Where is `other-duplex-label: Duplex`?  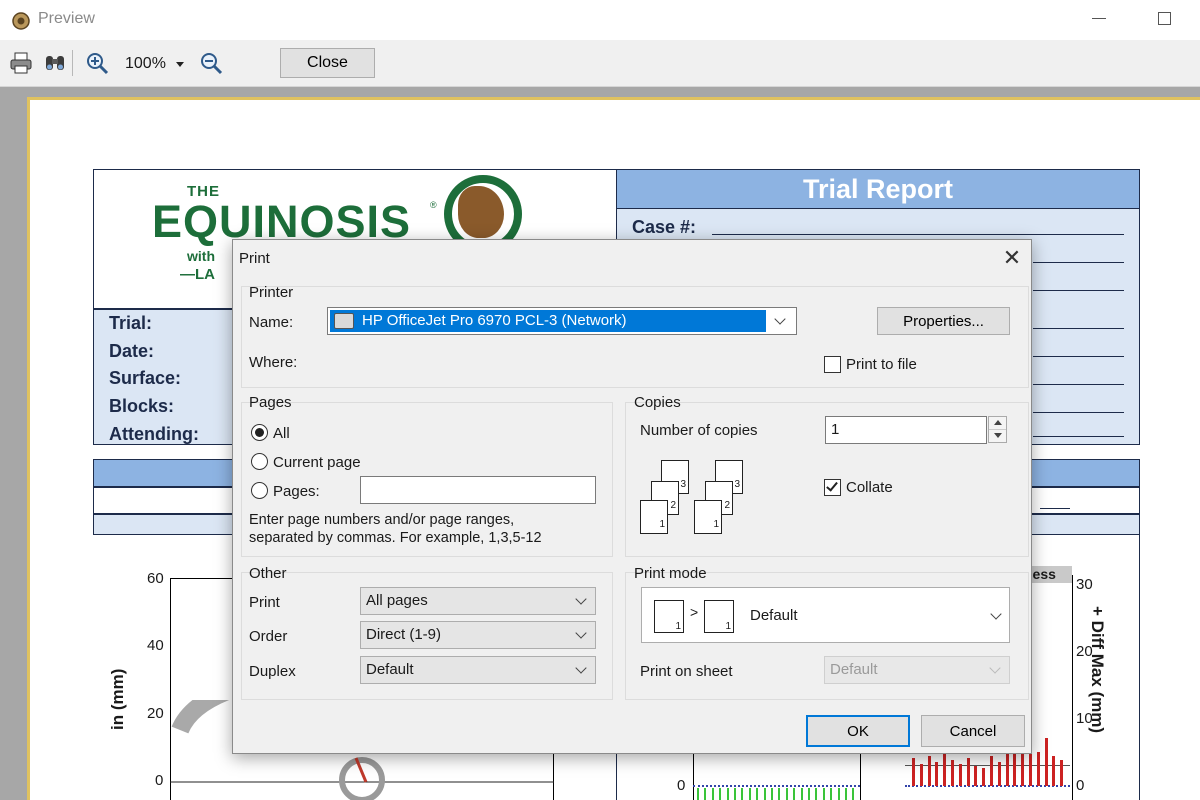
other-duplex-label: Duplex is located at coordinates (272, 671).